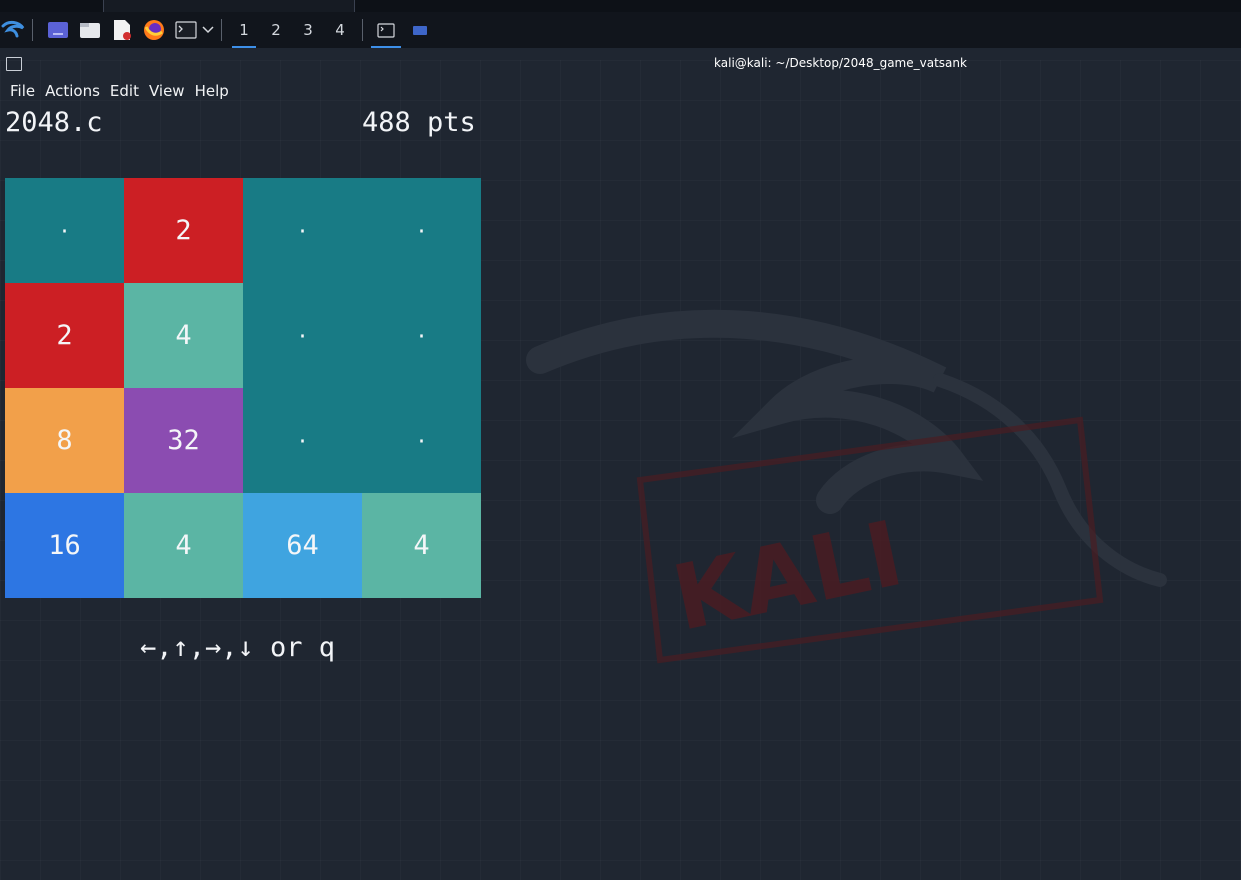 This screenshot has width=1241, height=880. What do you see at coordinates (421, 230) in the screenshot?
I see `tile-r0-c3: ·` at bounding box center [421, 230].